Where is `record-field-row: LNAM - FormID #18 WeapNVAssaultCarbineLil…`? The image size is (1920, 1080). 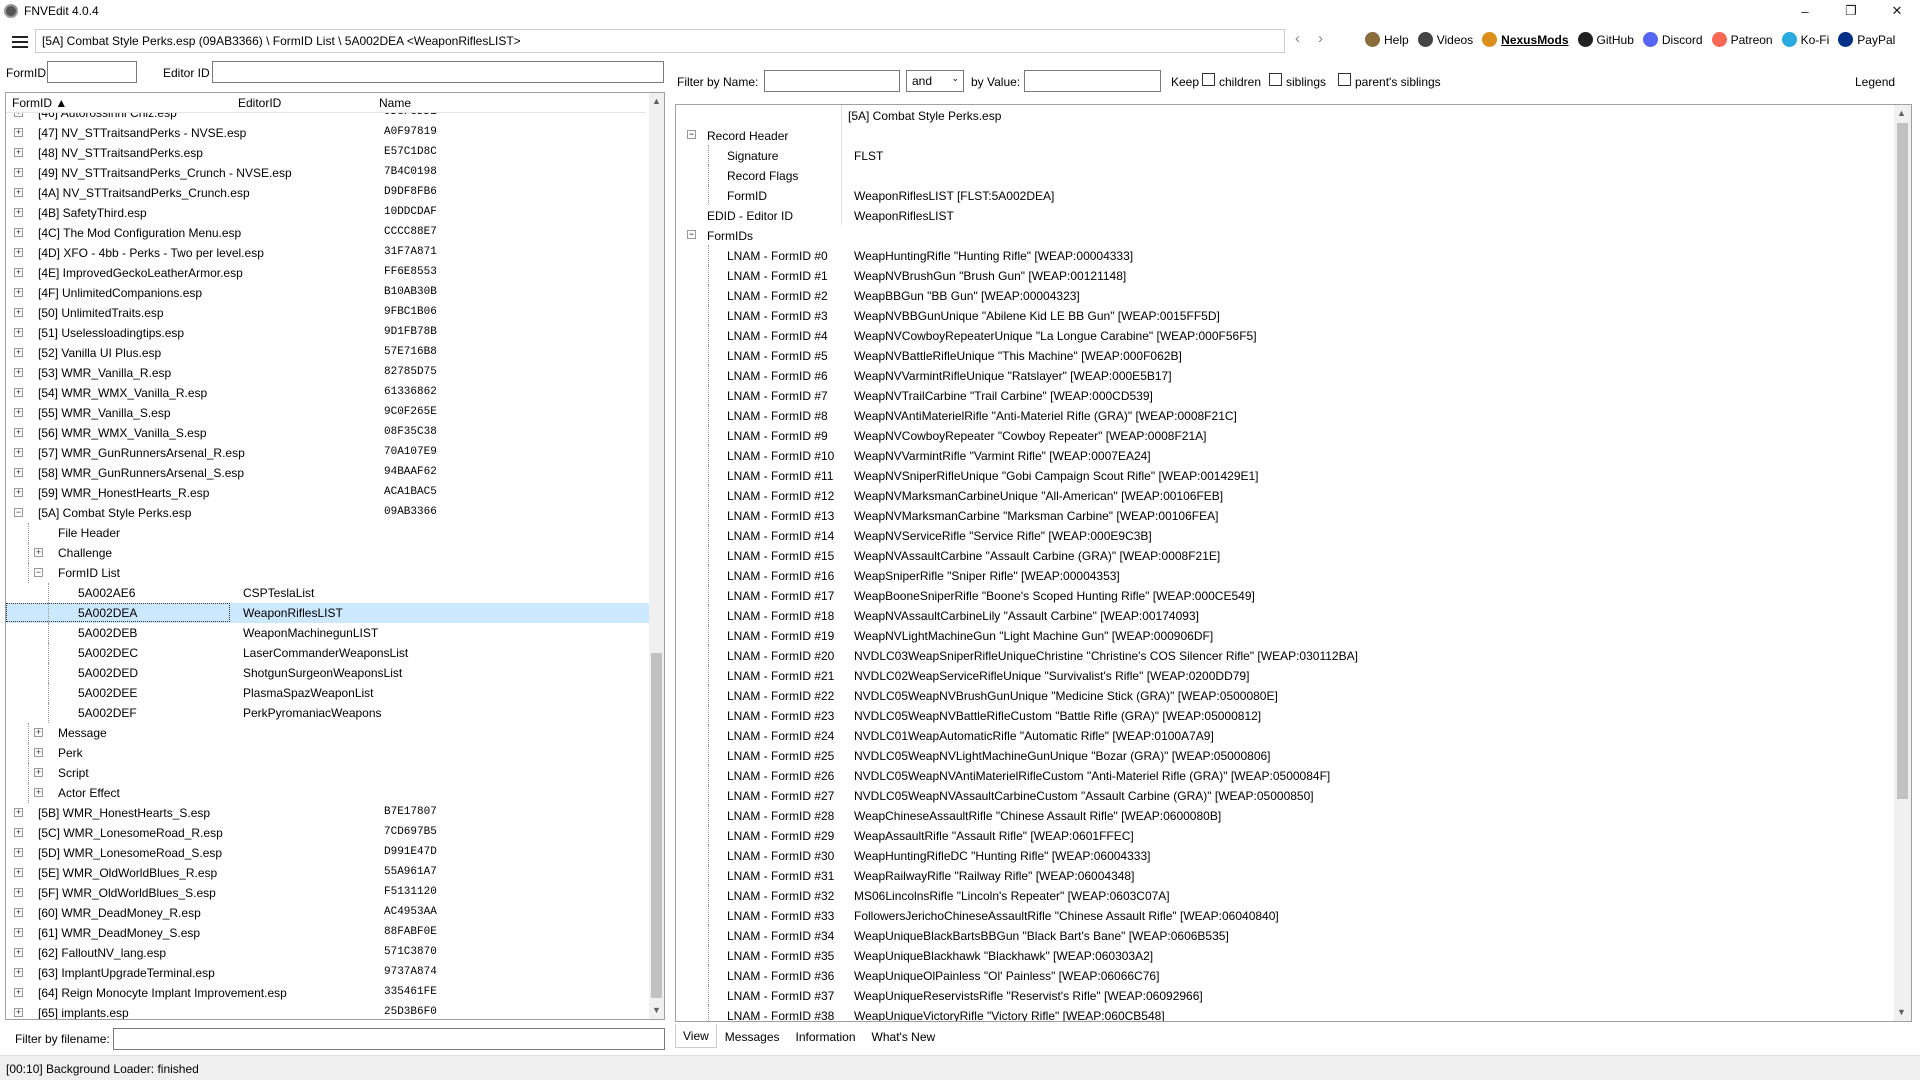
record-field-row: LNAM - FormID #18 WeapNVAssaultCarbineLil… is located at coordinates (1286, 615).